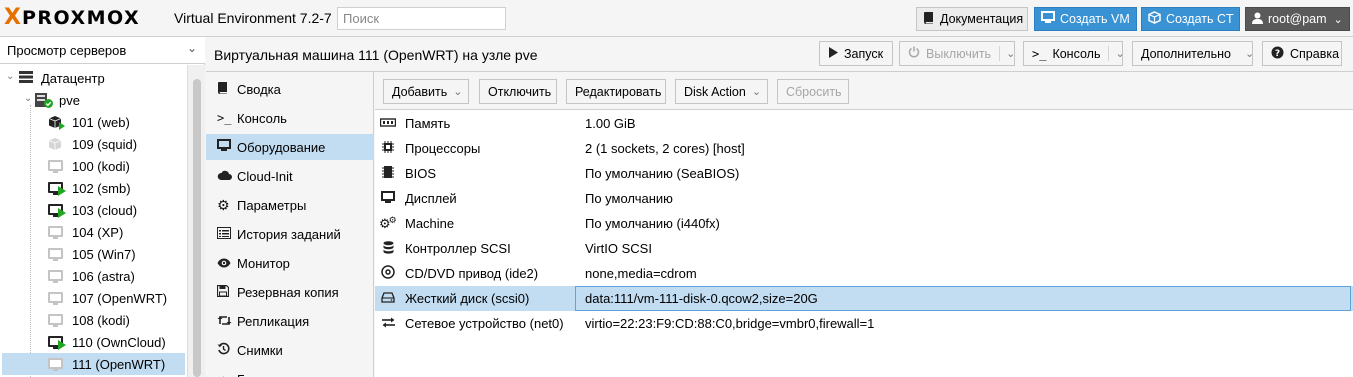 This screenshot has width=1353, height=377. I want to click on nav-item-firewall: ▲ Б, so click(290, 371).